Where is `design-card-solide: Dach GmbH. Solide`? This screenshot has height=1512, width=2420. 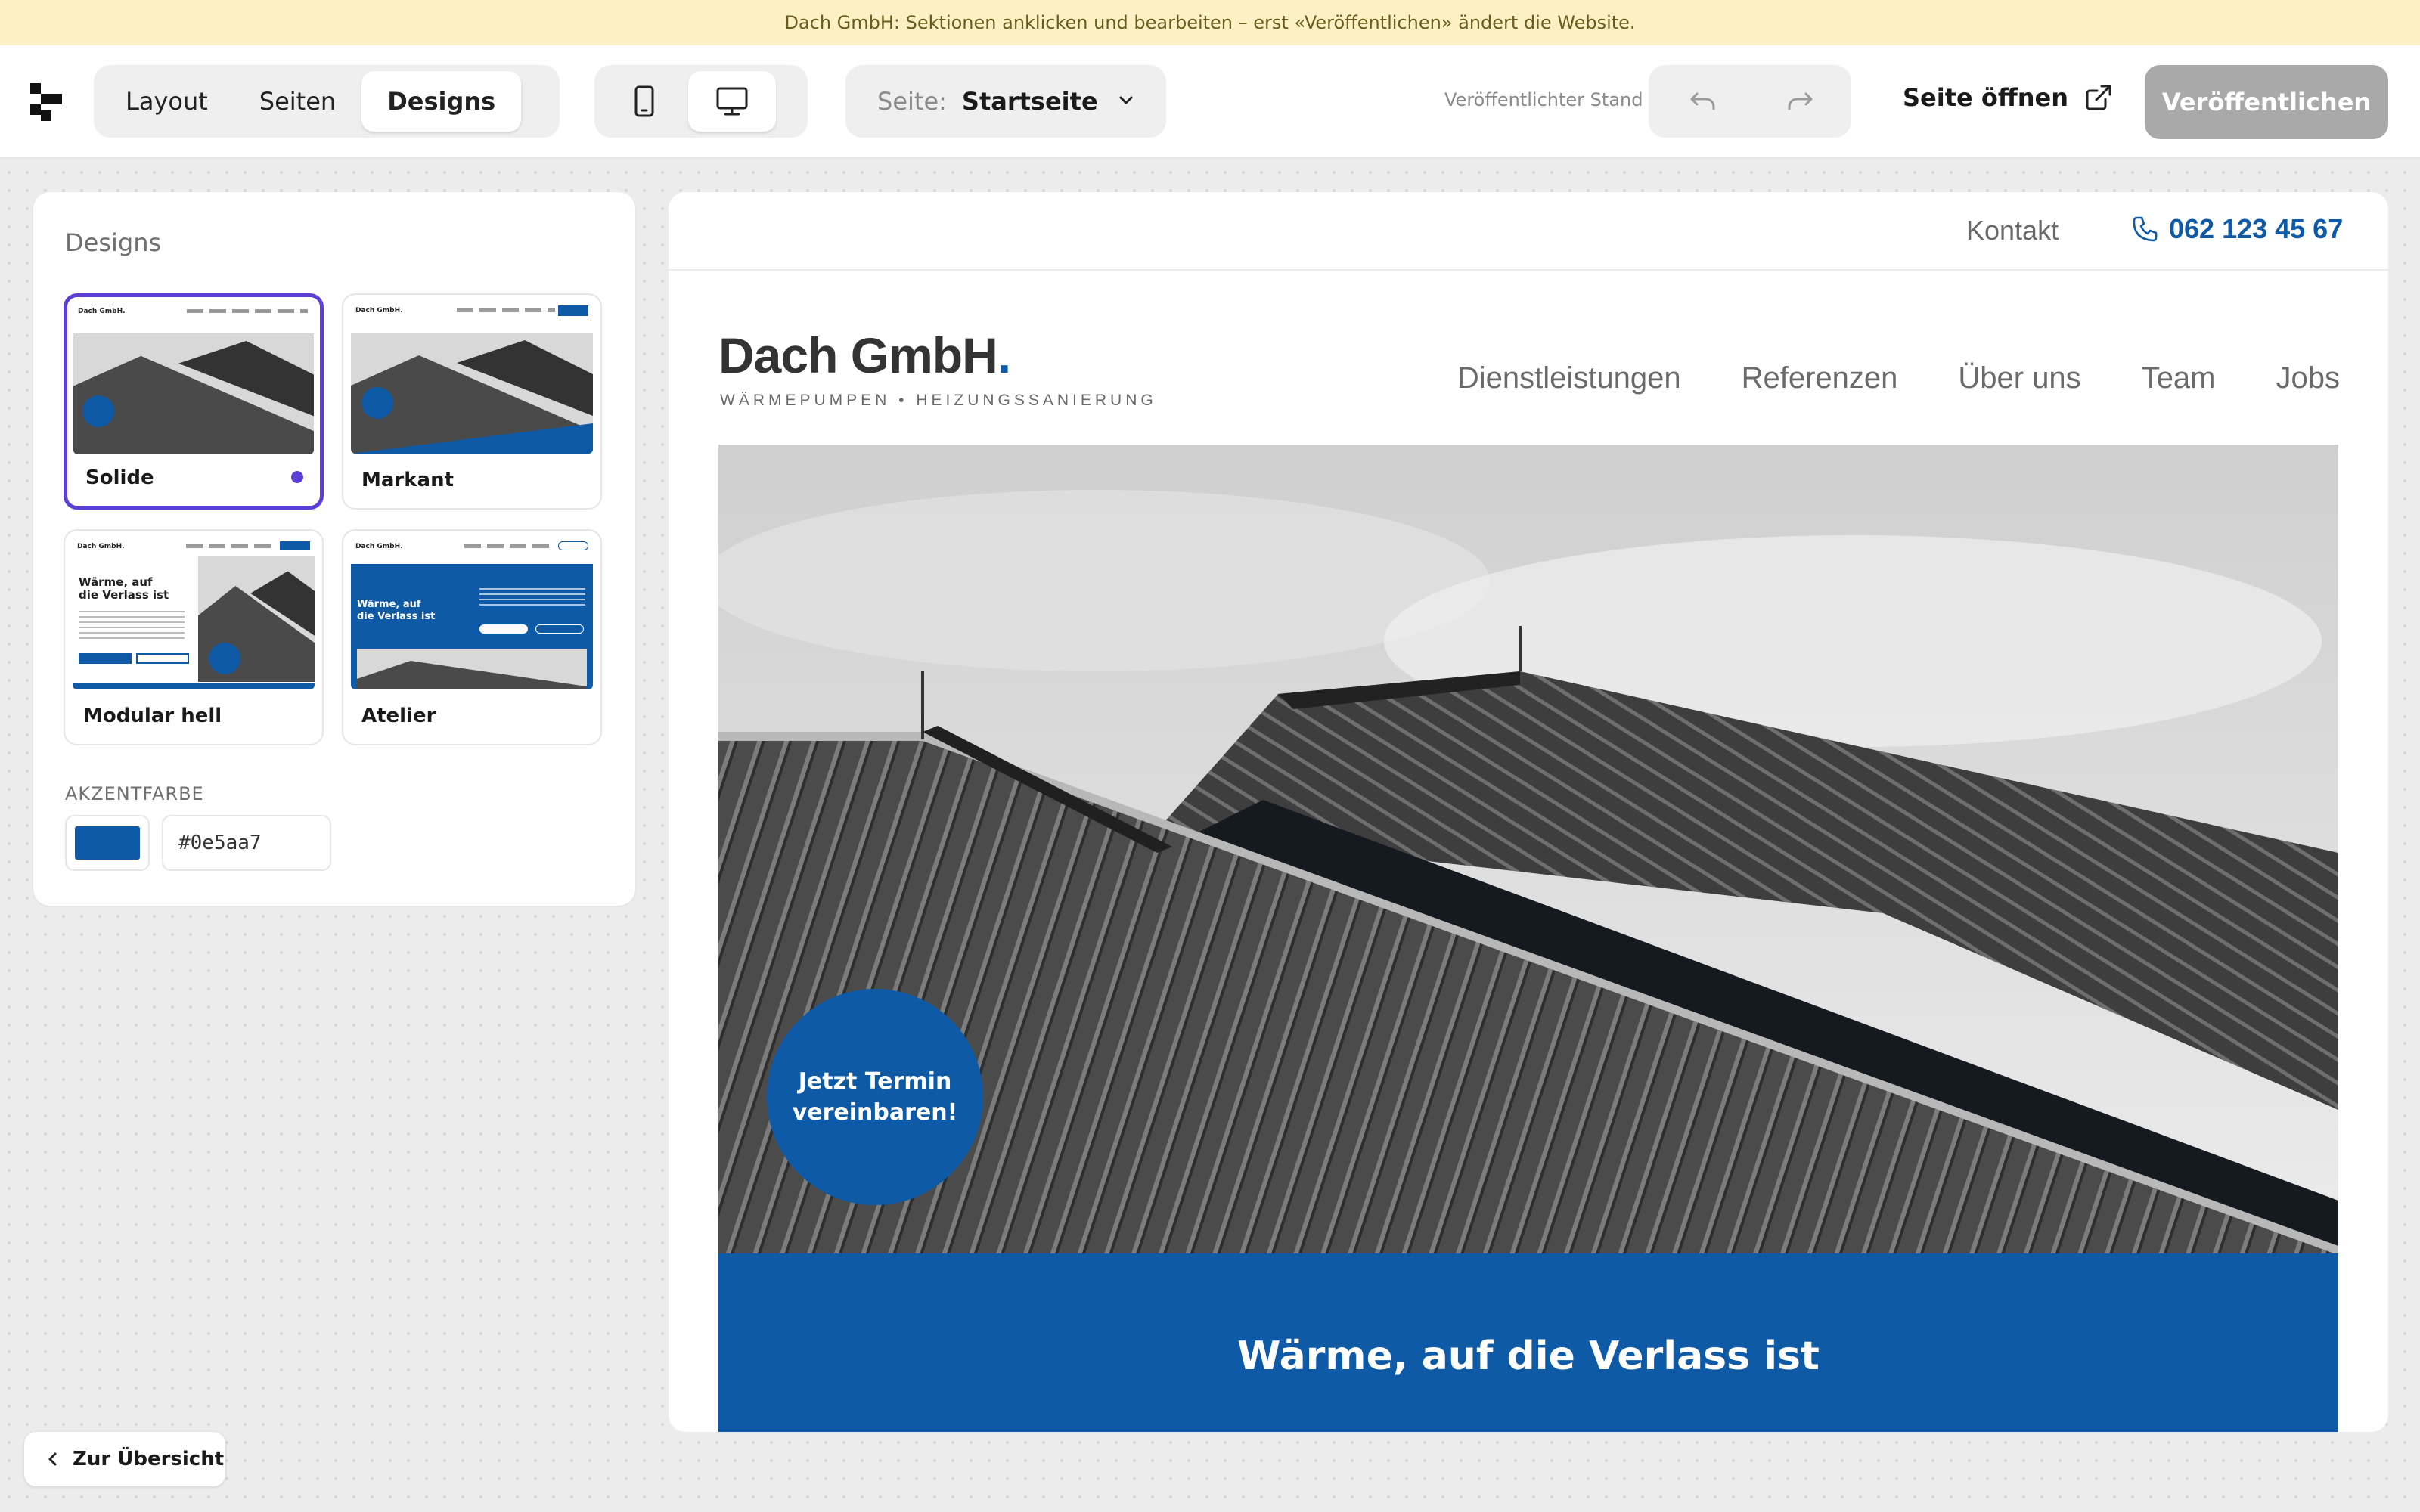 design-card-solide: Dach GmbH. Solide is located at coordinates (194, 401).